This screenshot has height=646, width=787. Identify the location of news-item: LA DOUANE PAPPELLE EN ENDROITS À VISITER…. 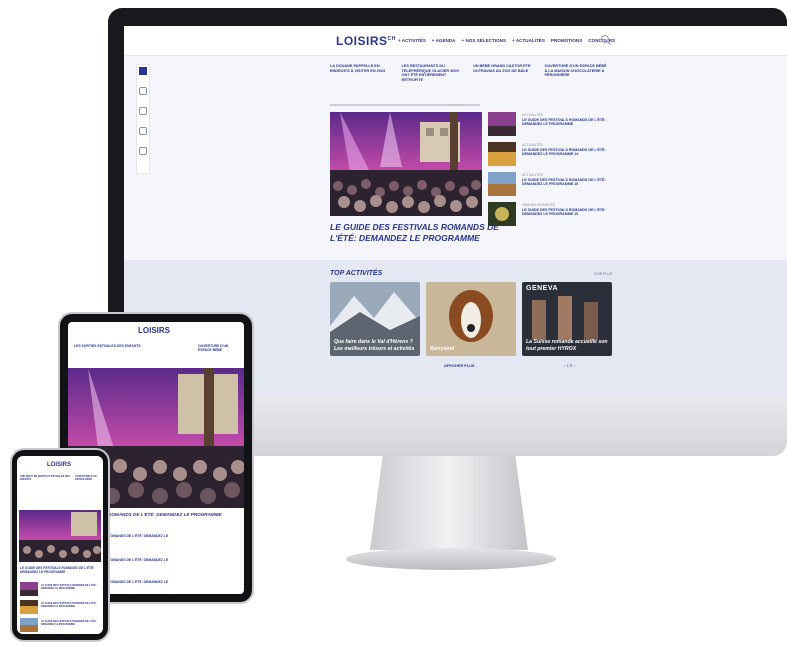
(363, 73).